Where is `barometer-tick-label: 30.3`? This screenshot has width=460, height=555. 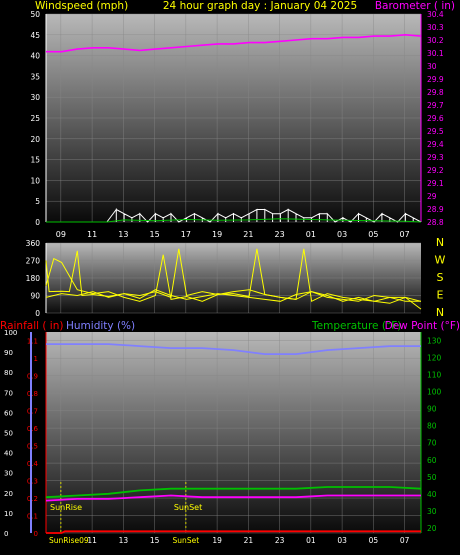 barometer-tick-label: 30.3 is located at coordinates (435, 27).